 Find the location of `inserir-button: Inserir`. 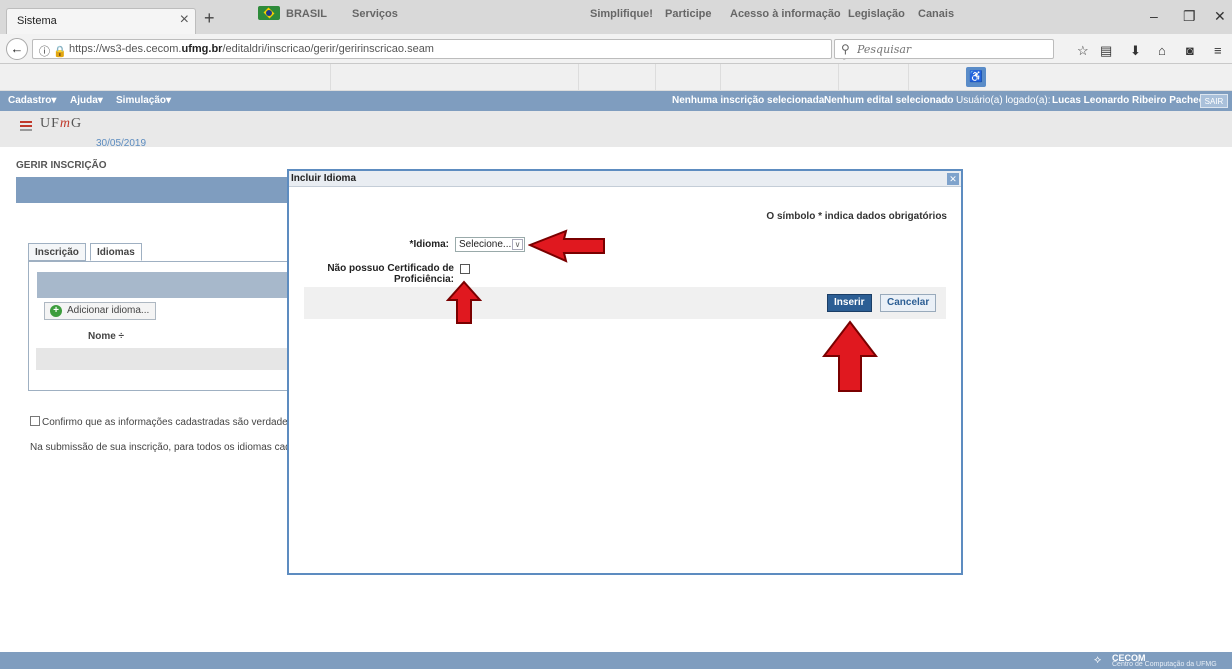

inserir-button: Inserir is located at coordinates (849, 303).